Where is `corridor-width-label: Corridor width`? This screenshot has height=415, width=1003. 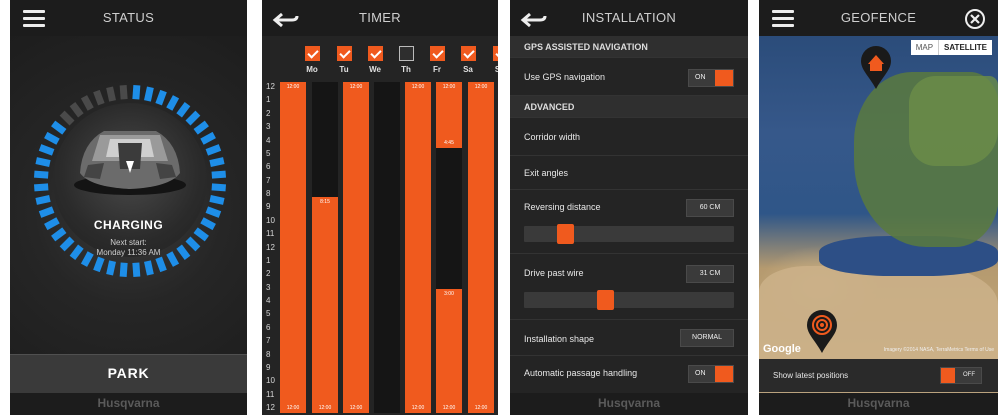
corridor-width-label: Corridor width is located at coordinates (552, 137).